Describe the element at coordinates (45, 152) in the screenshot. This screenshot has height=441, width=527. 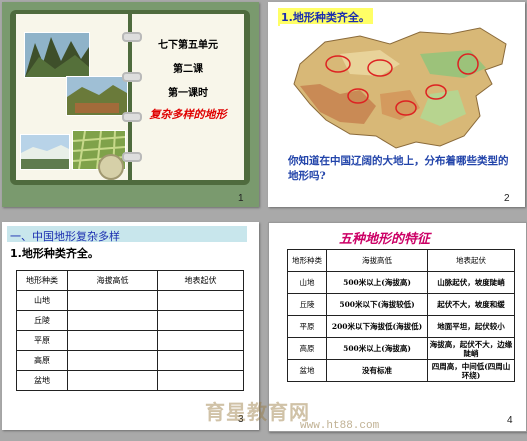
I see `plateau-photo` at that location.